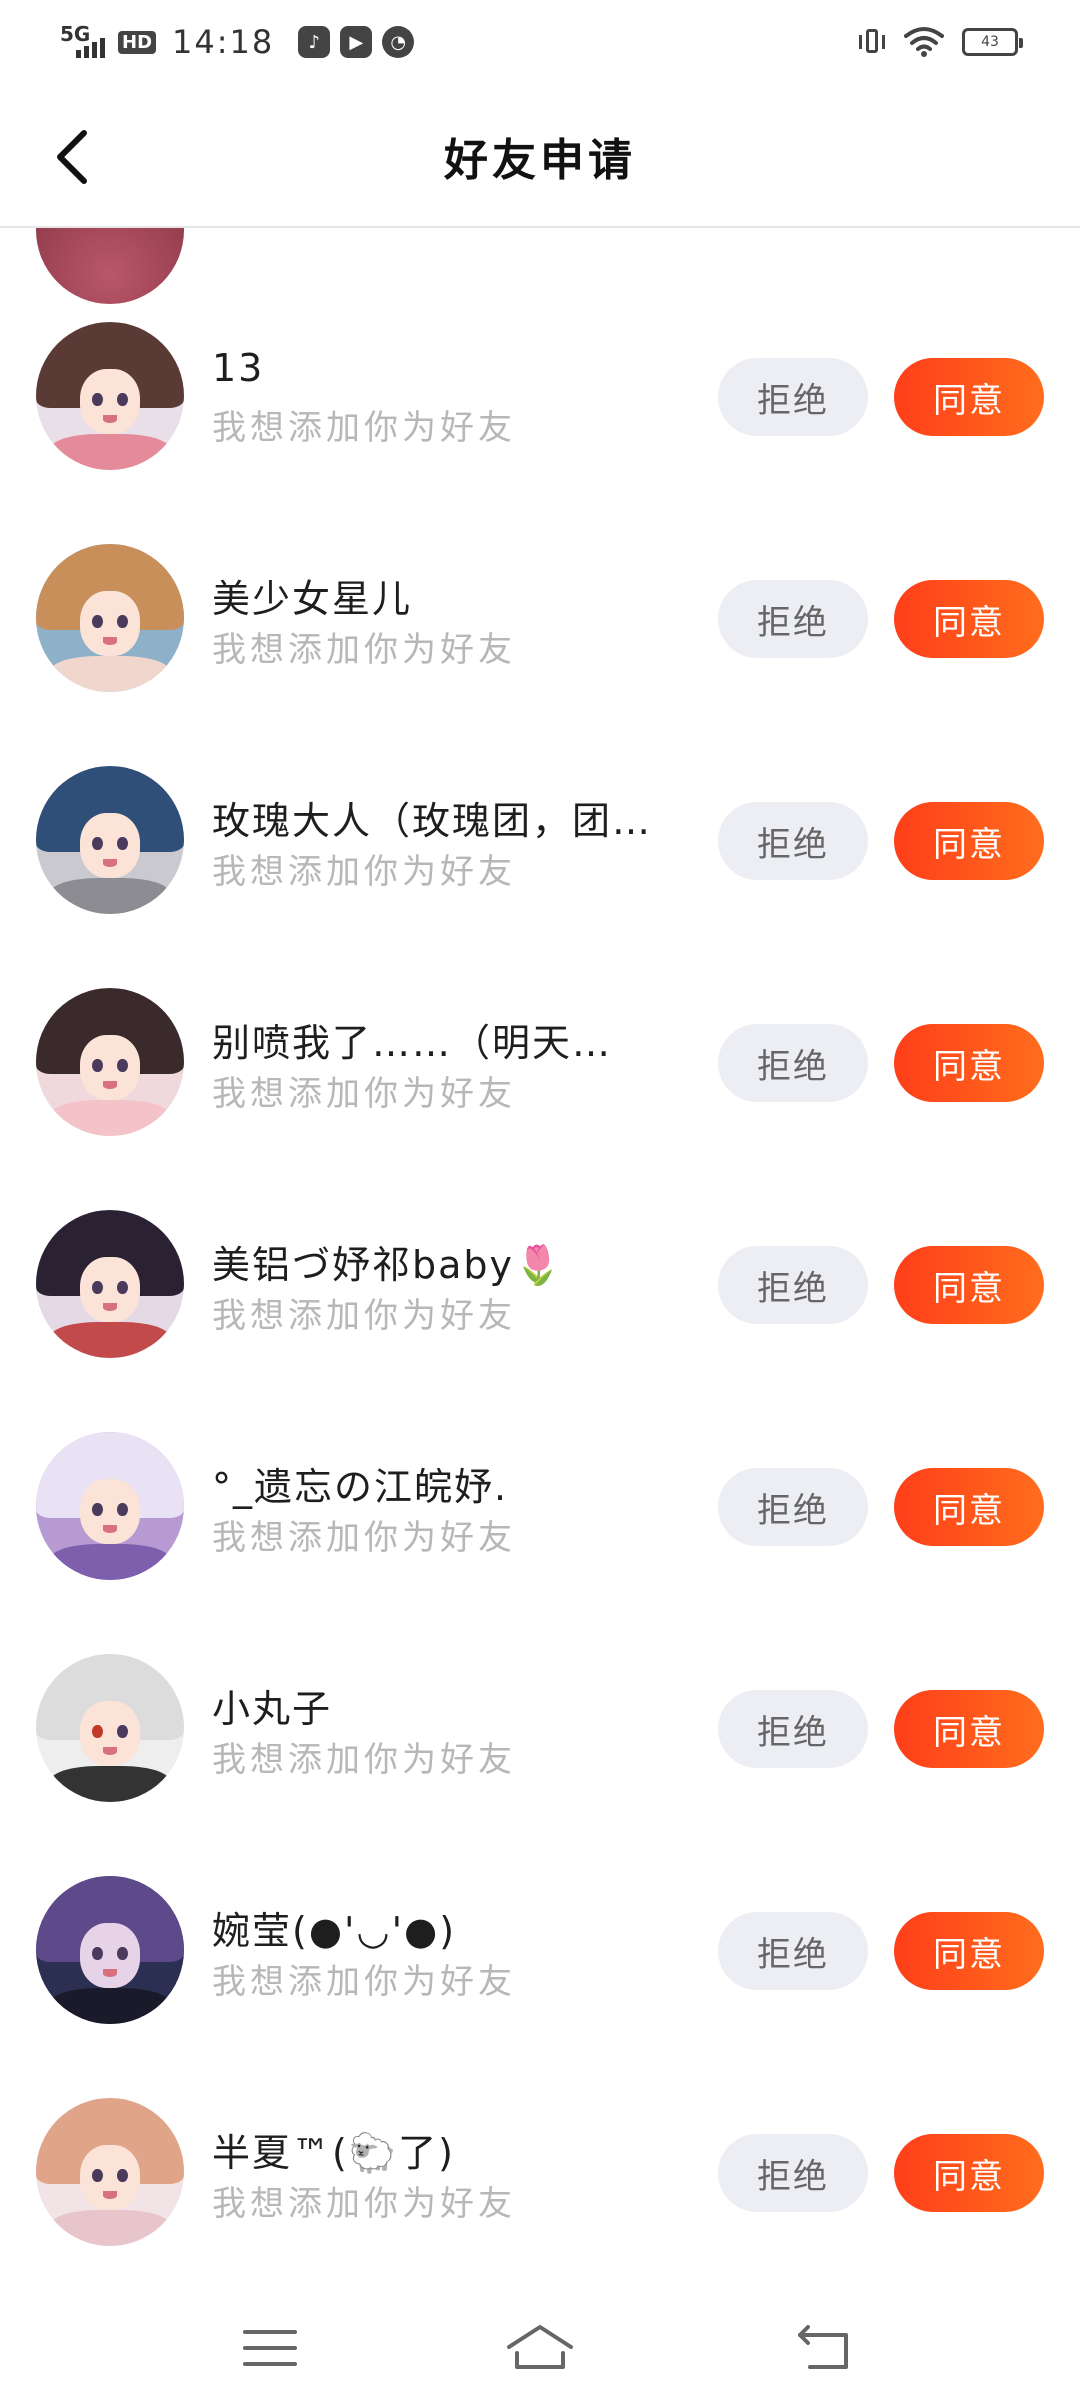 The image size is (1080, 2408). What do you see at coordinates (540, 1765) in the screenshot?
I see `friend-request-row: 小丸子 我想添加你为好友 拒绝 同意` at bounding box center [540, 1765].